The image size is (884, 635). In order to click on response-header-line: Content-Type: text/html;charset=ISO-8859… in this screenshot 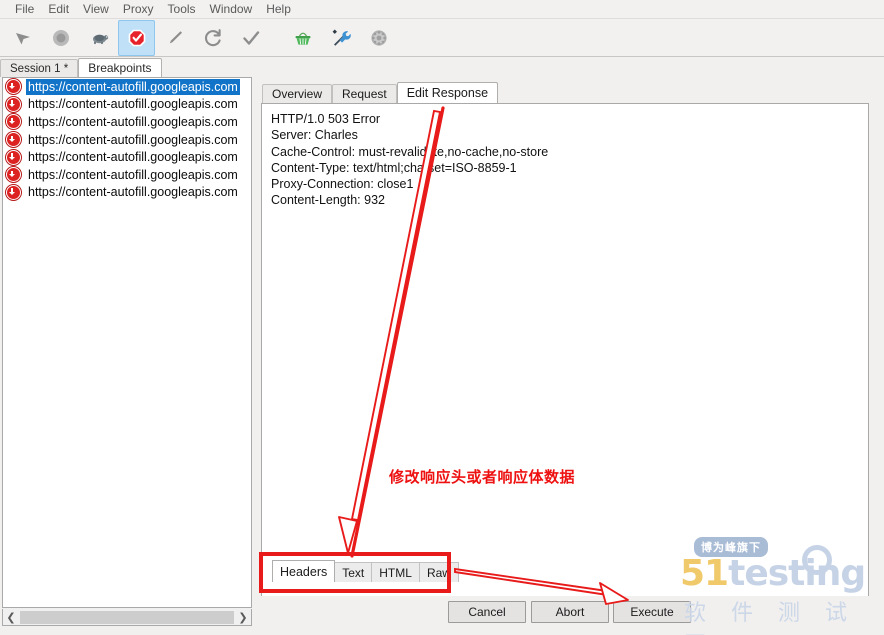, I will do `click(394, 167)`.